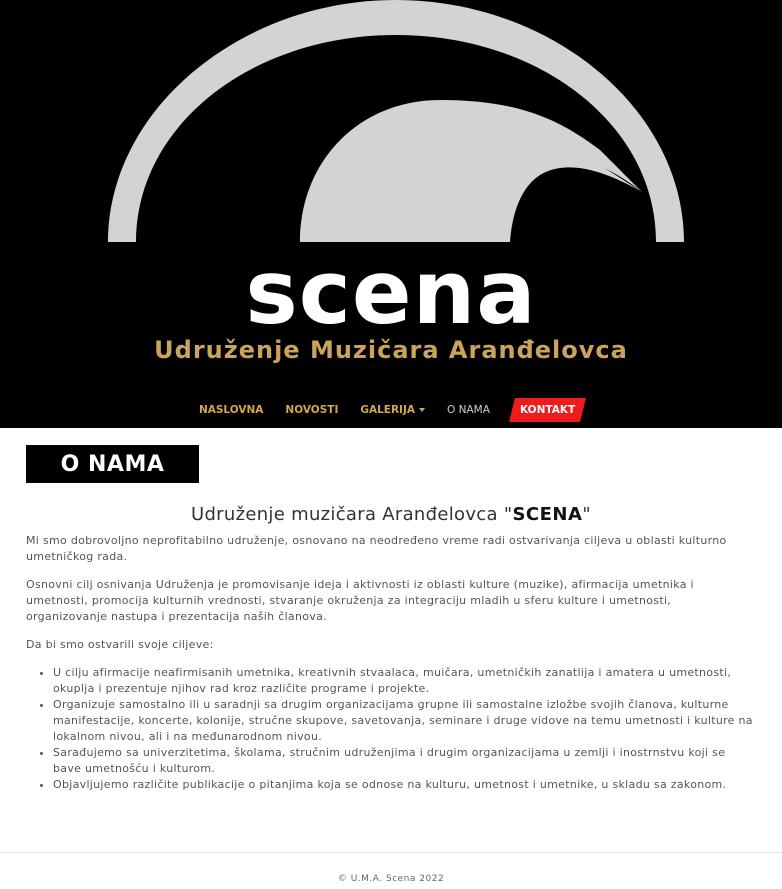  I want to click on footer-divider, so click(391, 852).